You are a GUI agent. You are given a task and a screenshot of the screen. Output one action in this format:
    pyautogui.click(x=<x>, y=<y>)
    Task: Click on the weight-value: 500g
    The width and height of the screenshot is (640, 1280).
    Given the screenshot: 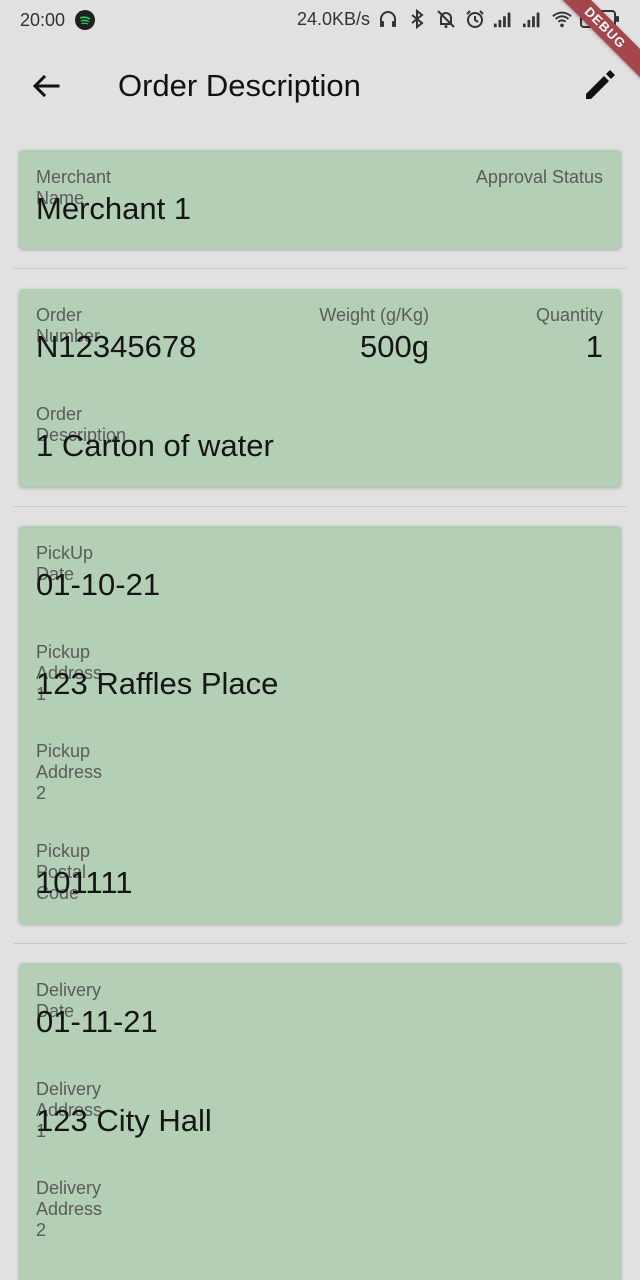 What is the action you would take?
    pyautogui.click(x=394, y=346)
    